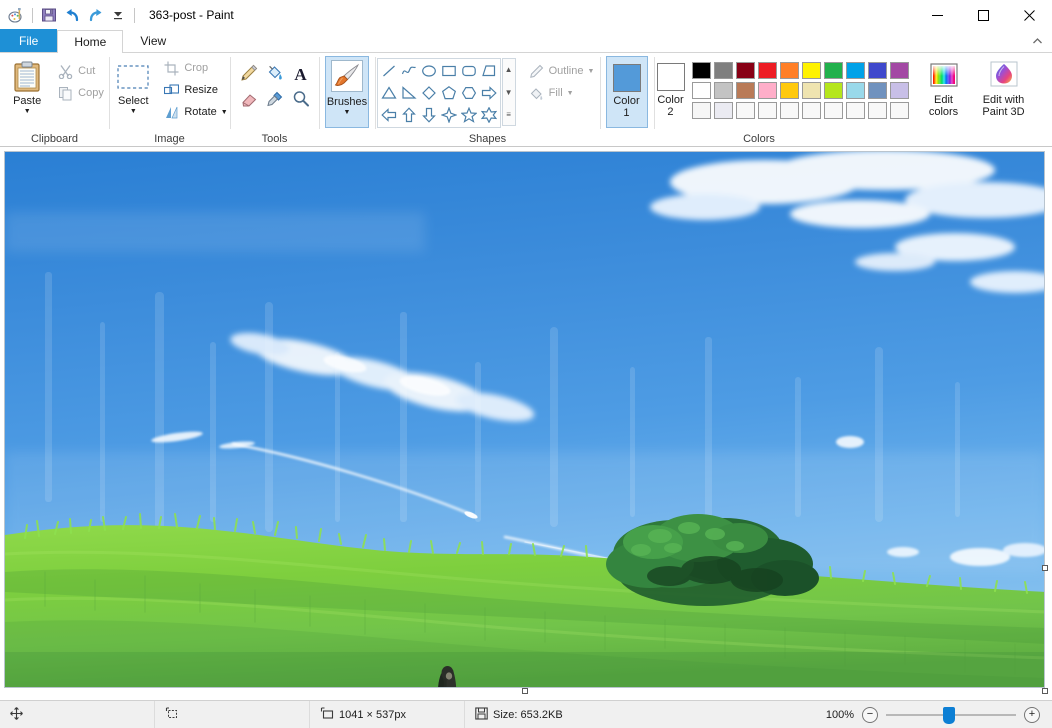  What do you see at coordinates (1029, 15) in the screenshot?
I see `close-button` at bounding box center [1029, 15].